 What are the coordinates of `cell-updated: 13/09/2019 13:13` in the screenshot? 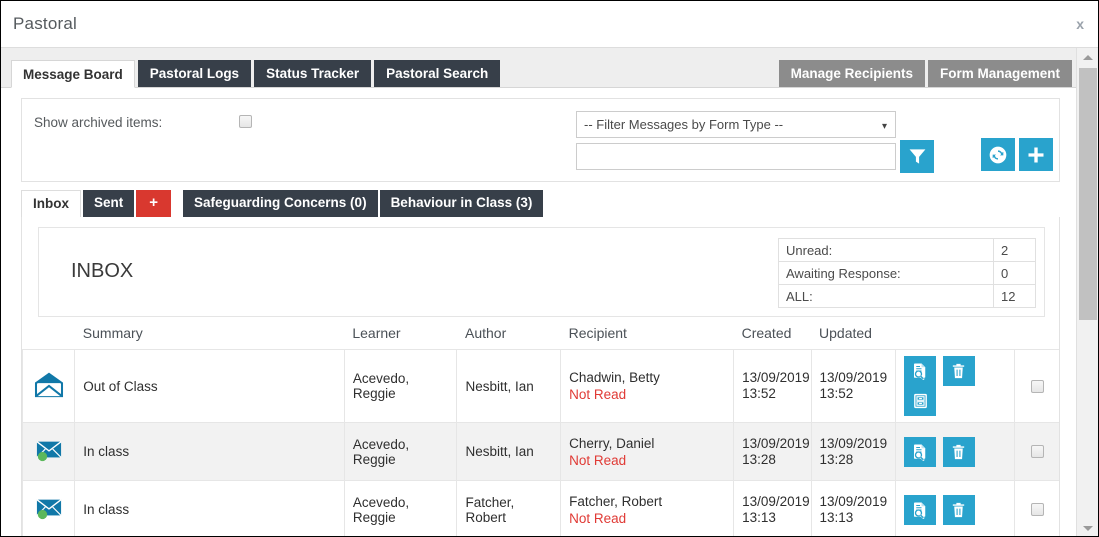 It's located at (853, 508).